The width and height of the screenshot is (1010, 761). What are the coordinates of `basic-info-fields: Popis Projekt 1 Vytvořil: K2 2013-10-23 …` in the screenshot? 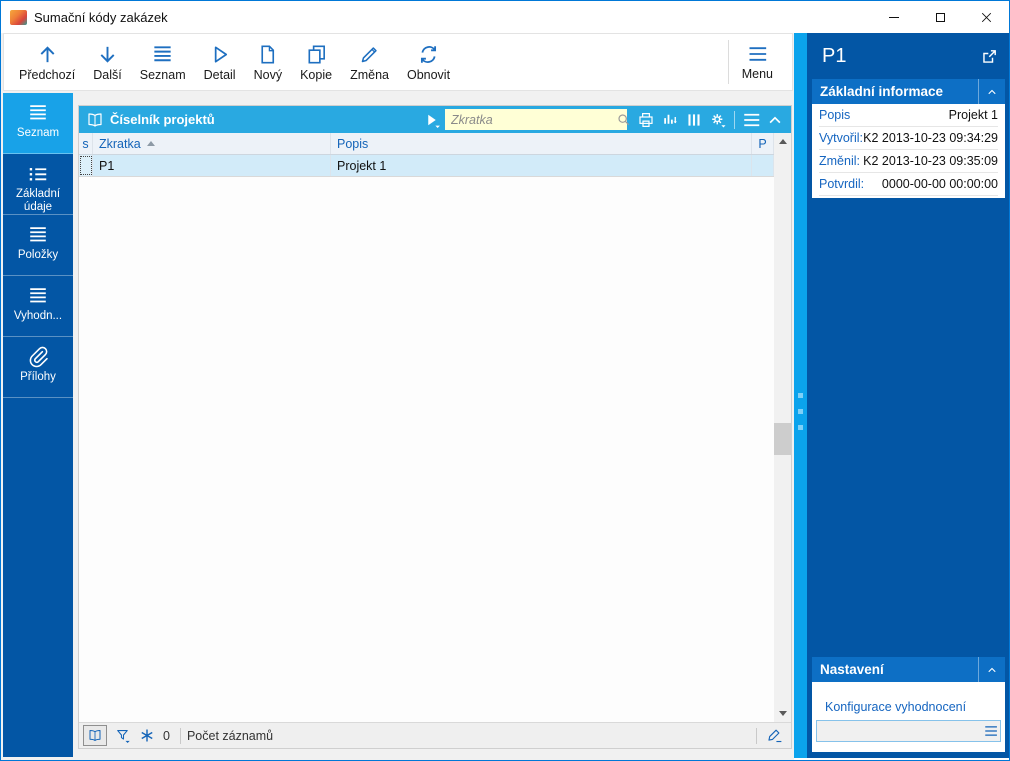 It's located at (908, 151).